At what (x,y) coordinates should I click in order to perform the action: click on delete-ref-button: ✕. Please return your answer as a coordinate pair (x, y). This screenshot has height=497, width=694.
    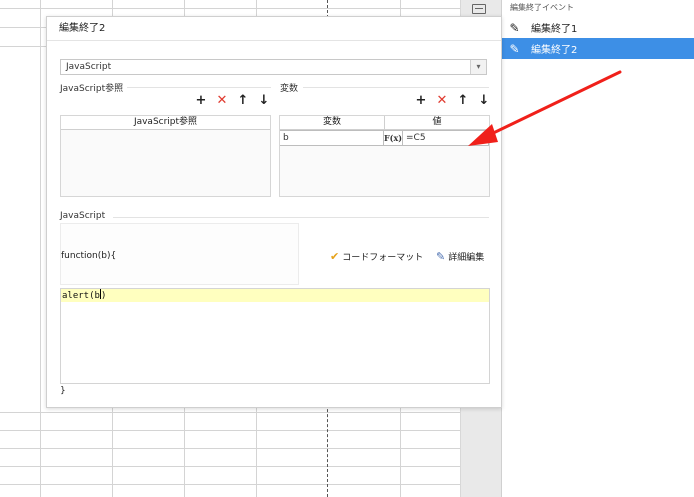
    Looking at the image, I should click on (222, 100).